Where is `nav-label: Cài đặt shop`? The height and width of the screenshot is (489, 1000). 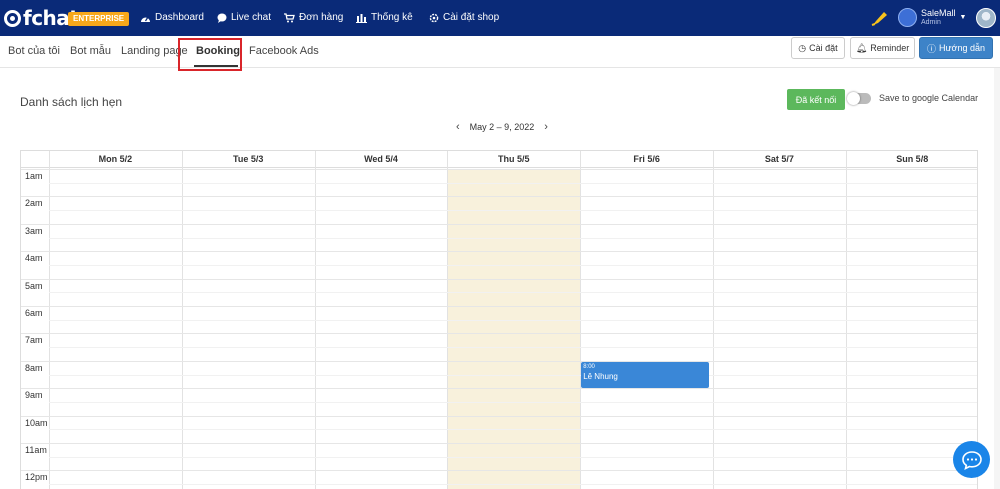
nav-label: Cài đặt shop is located at coordinates (471, 17).